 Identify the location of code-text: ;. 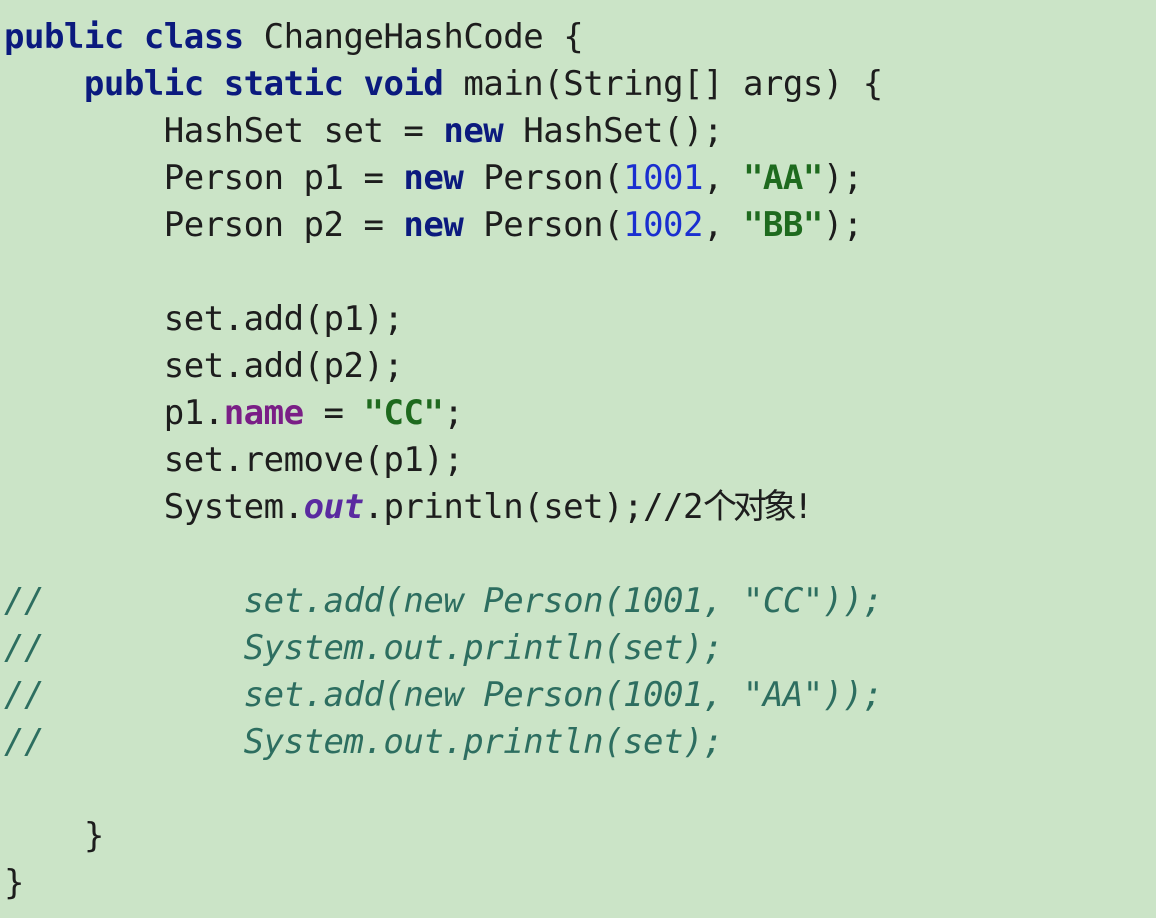
(453, 413).